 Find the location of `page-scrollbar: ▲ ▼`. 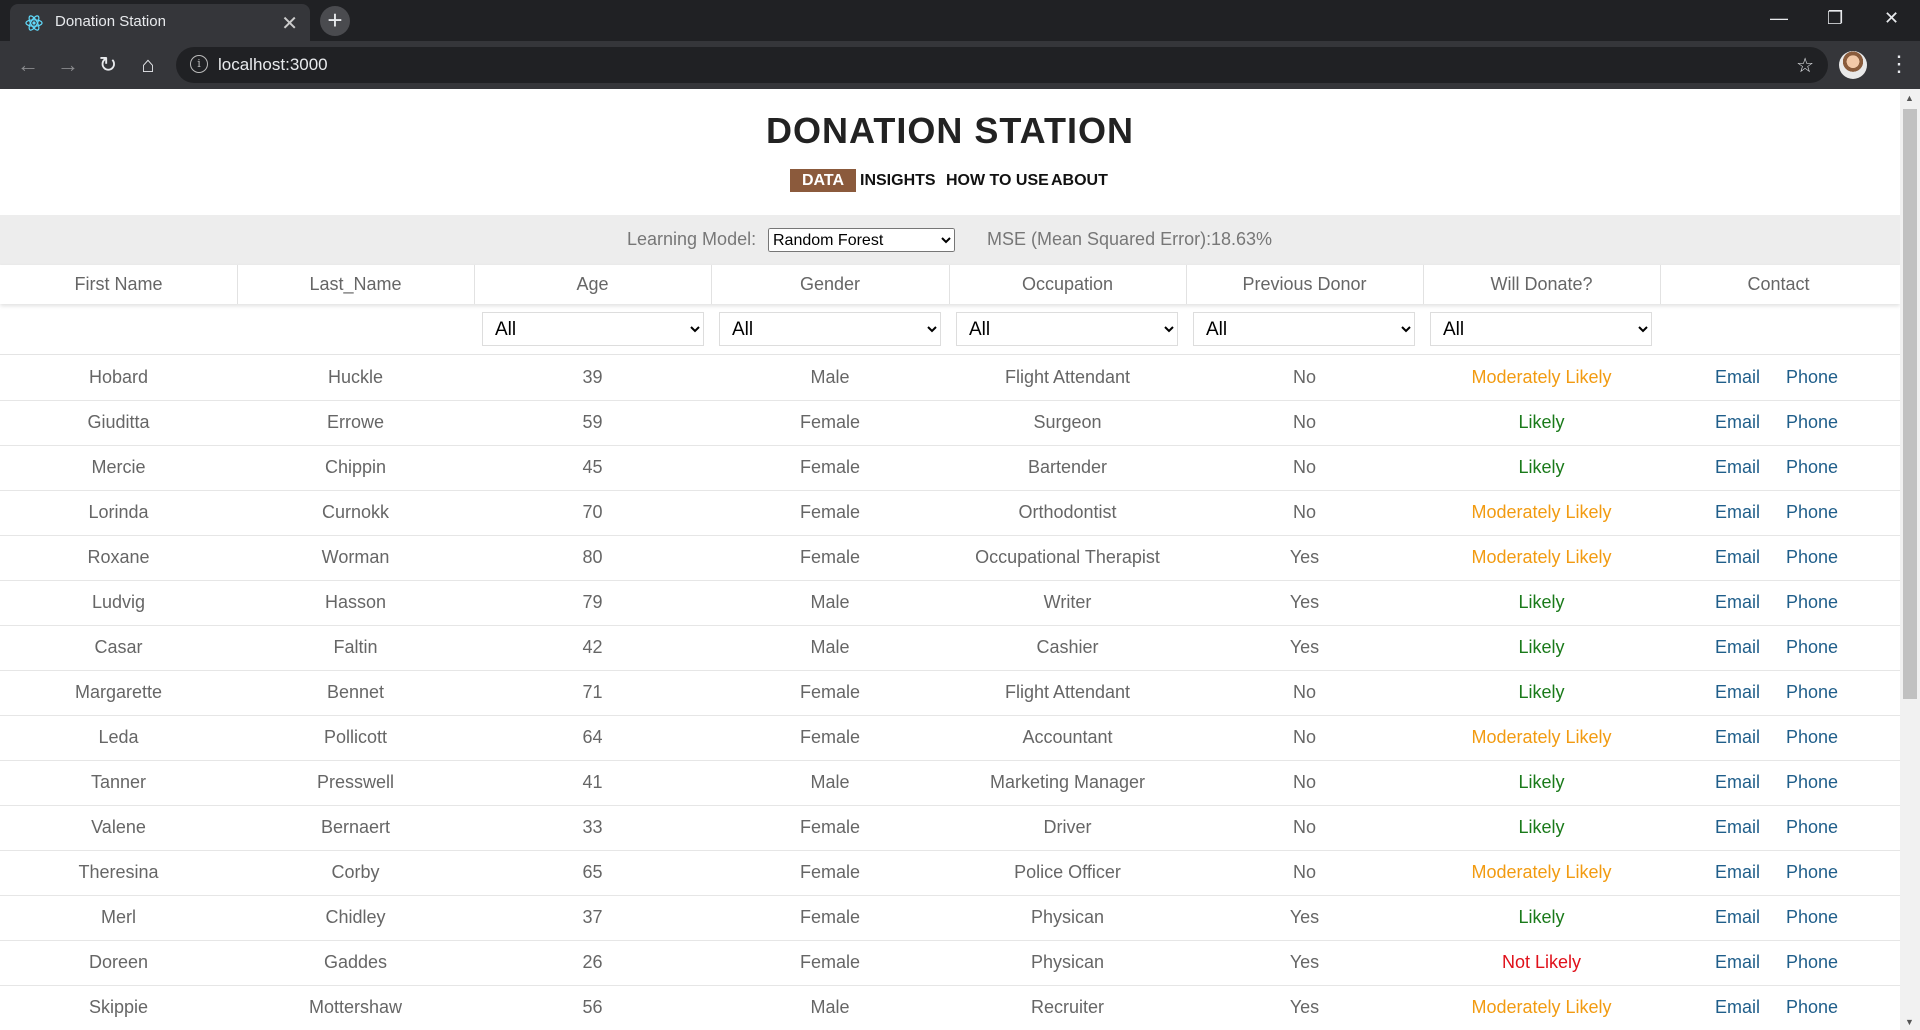

page-scrollbar: ▲ ▼ is located at coordinates (1910, 559).